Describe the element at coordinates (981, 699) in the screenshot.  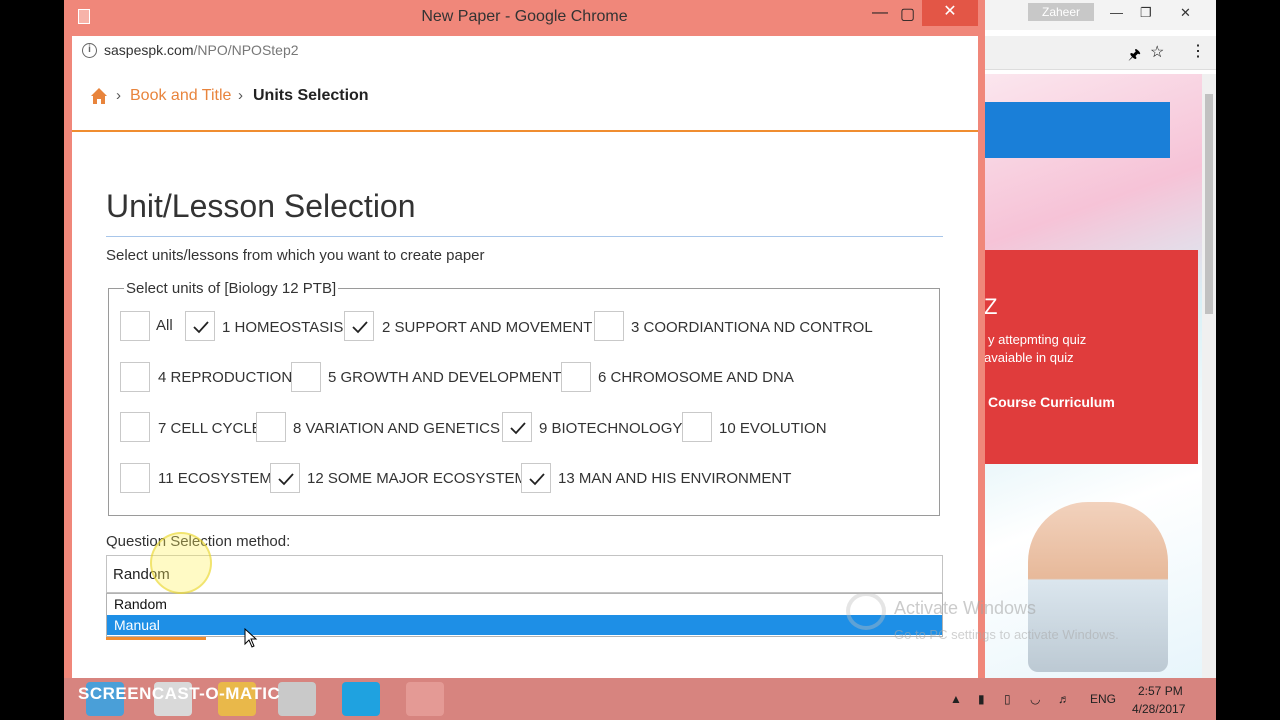
I see `network-icon: ▮` at that location.